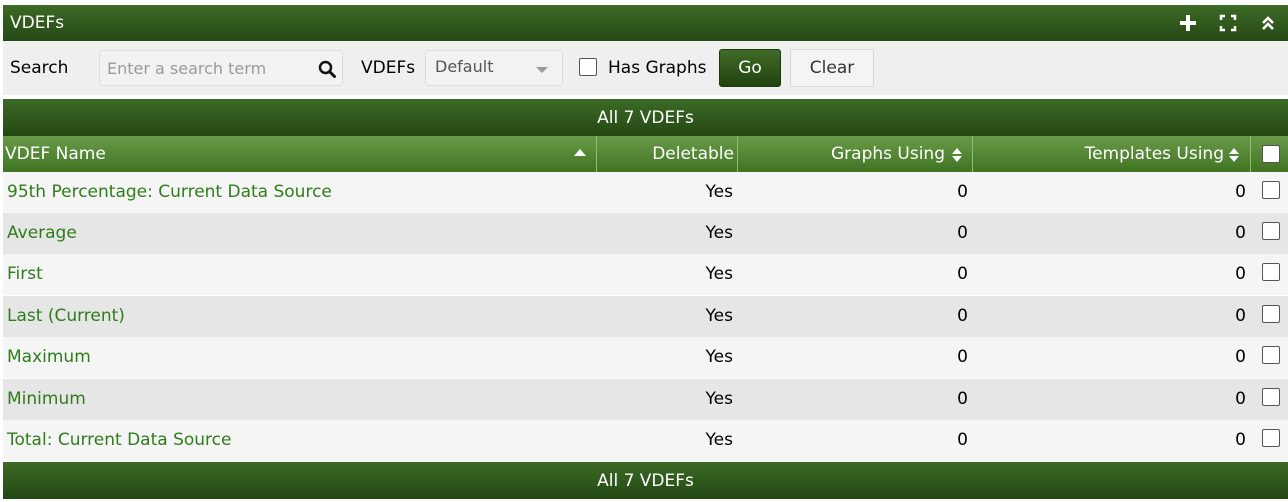 The height and width of the screenshot is (502, 1288). What do you see at coordinates (580, 152) in the screenshot?
I see `sort-asc-icon` at bounding box center [580, 152].